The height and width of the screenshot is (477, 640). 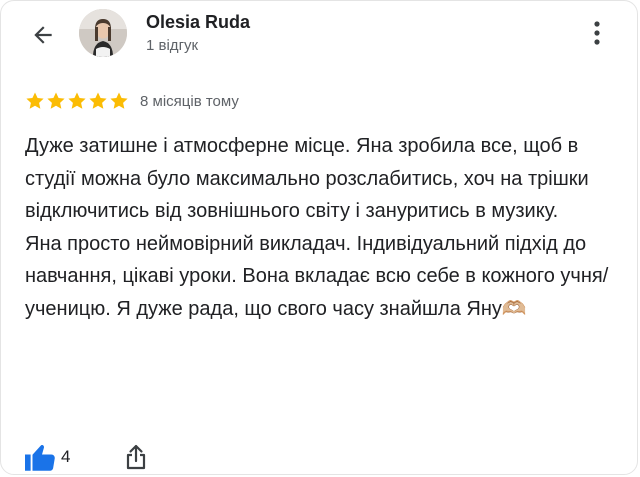 I want to click on more-vert-icon, so click(x=597, y=33).